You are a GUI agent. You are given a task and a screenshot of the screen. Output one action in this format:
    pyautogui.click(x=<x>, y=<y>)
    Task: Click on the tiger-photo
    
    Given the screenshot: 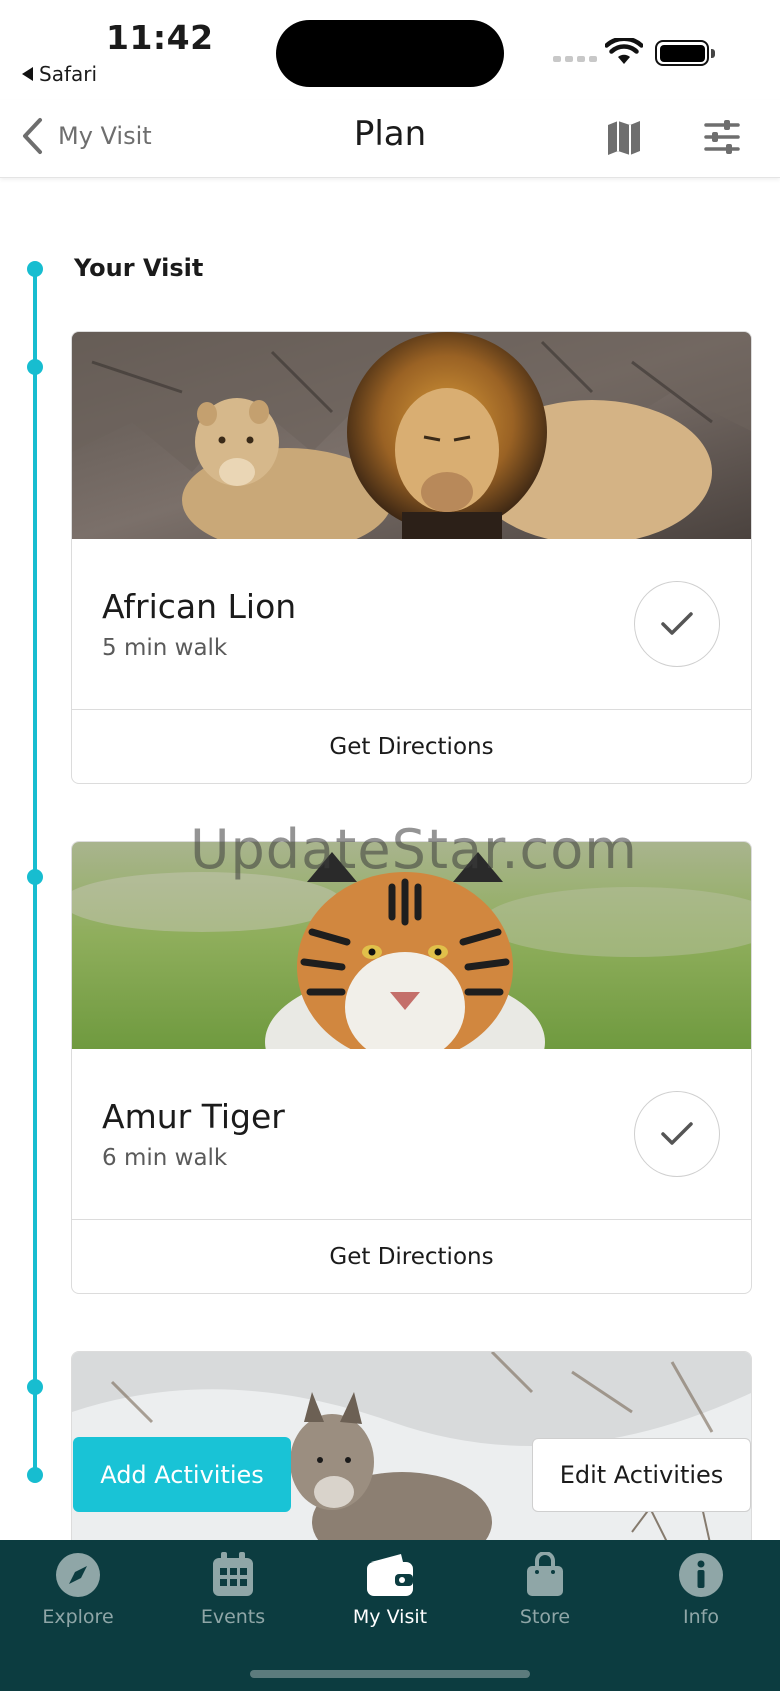 What is the action you would take?
    pyautogui.click(x=411, y=945)
    